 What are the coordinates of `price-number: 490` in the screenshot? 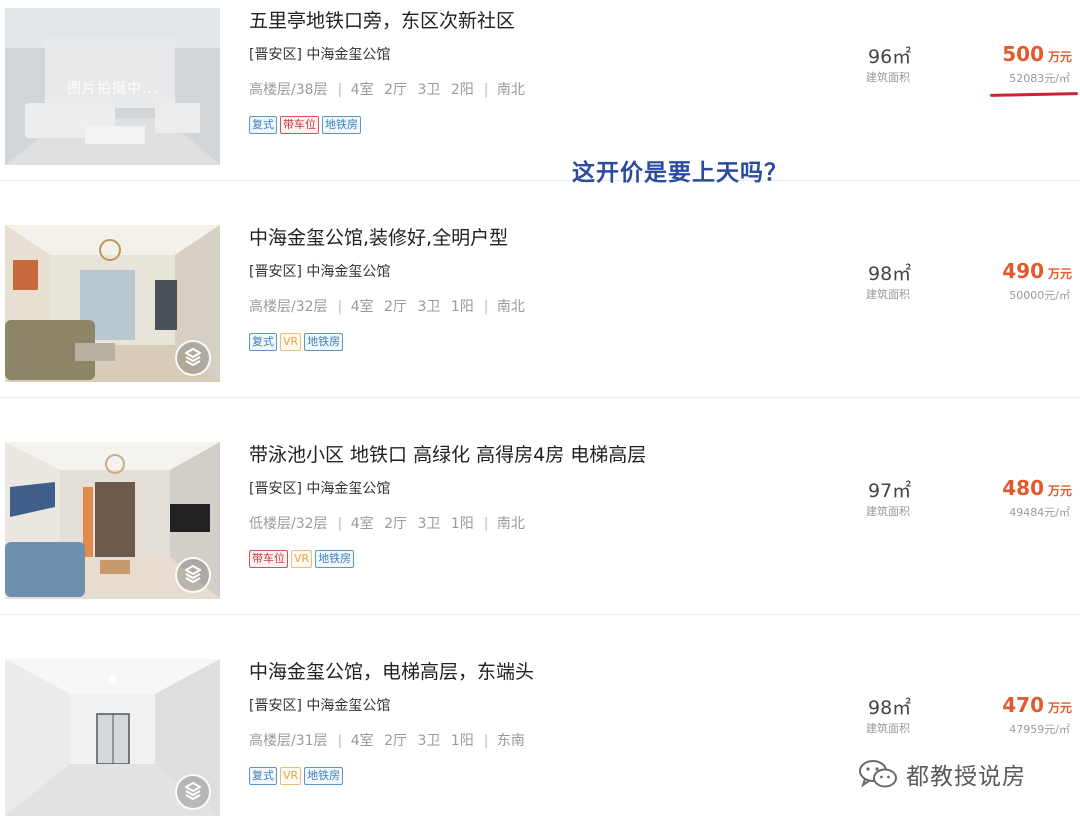 It's located at (1023, 271).